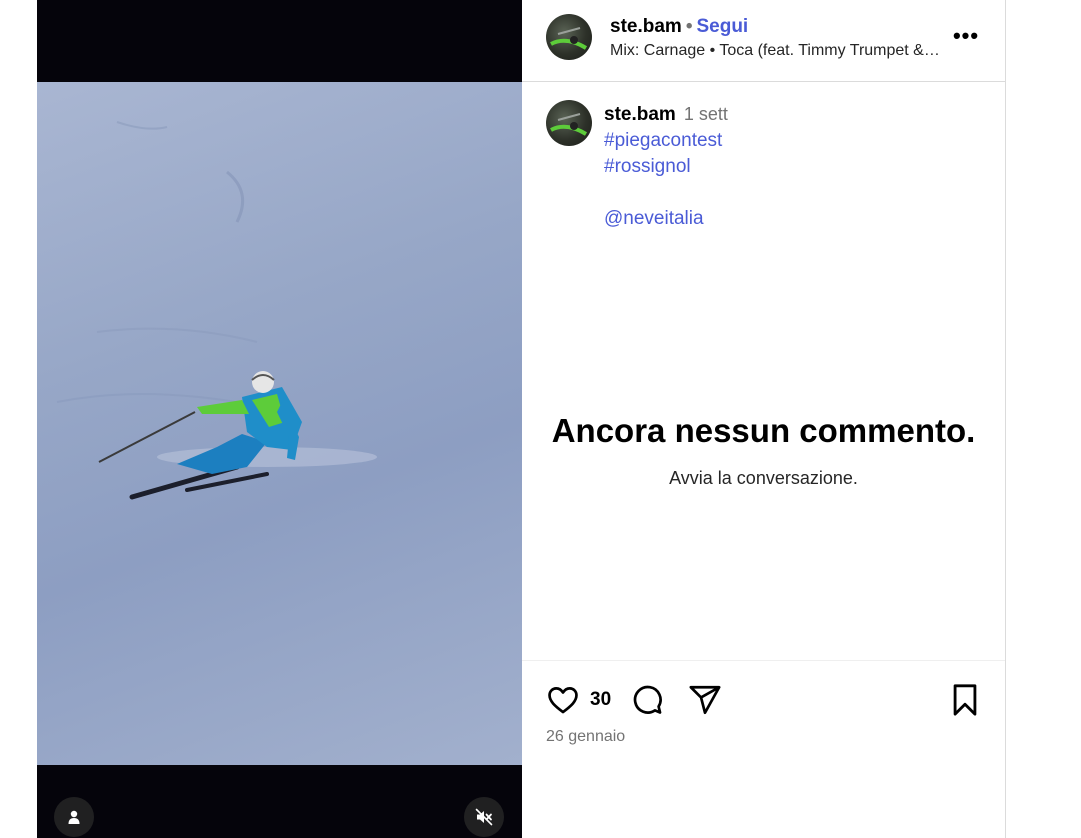 The width and height of the screenshot is (1081, 838). What do you see at coordinates (763, 478) in the screenshot?
I see `no-comments-subtitle: Avvia la conversazione.` at bounding box center [763, 478].